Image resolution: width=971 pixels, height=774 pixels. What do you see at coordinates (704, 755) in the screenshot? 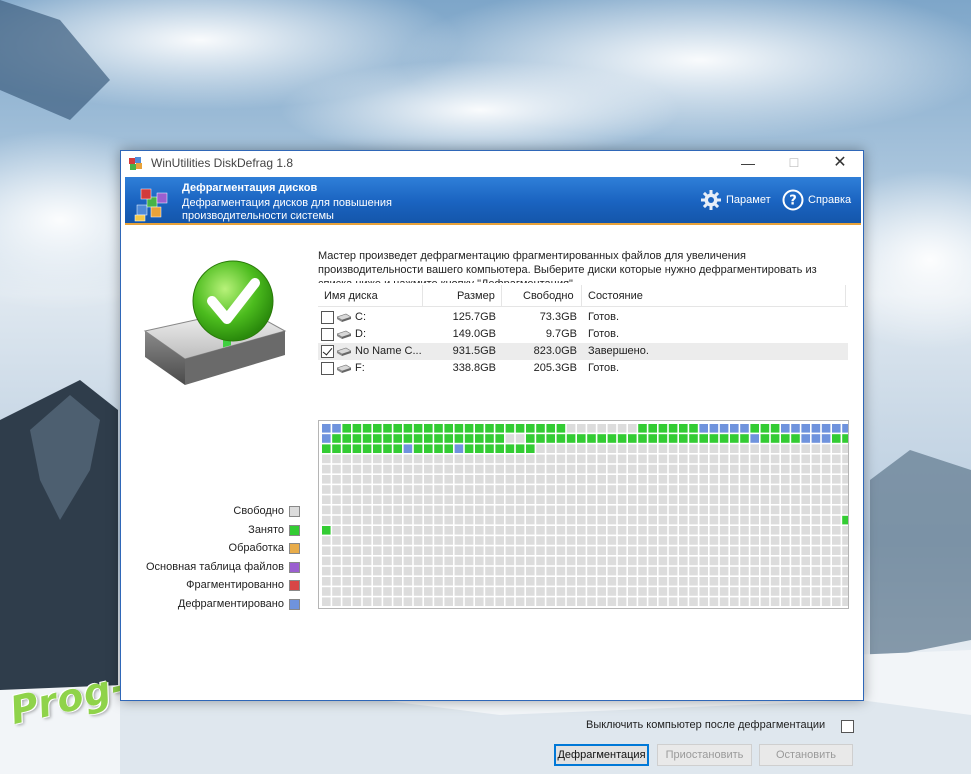
I see `pause-button: Приостановить` at bounding box center [704, 755].